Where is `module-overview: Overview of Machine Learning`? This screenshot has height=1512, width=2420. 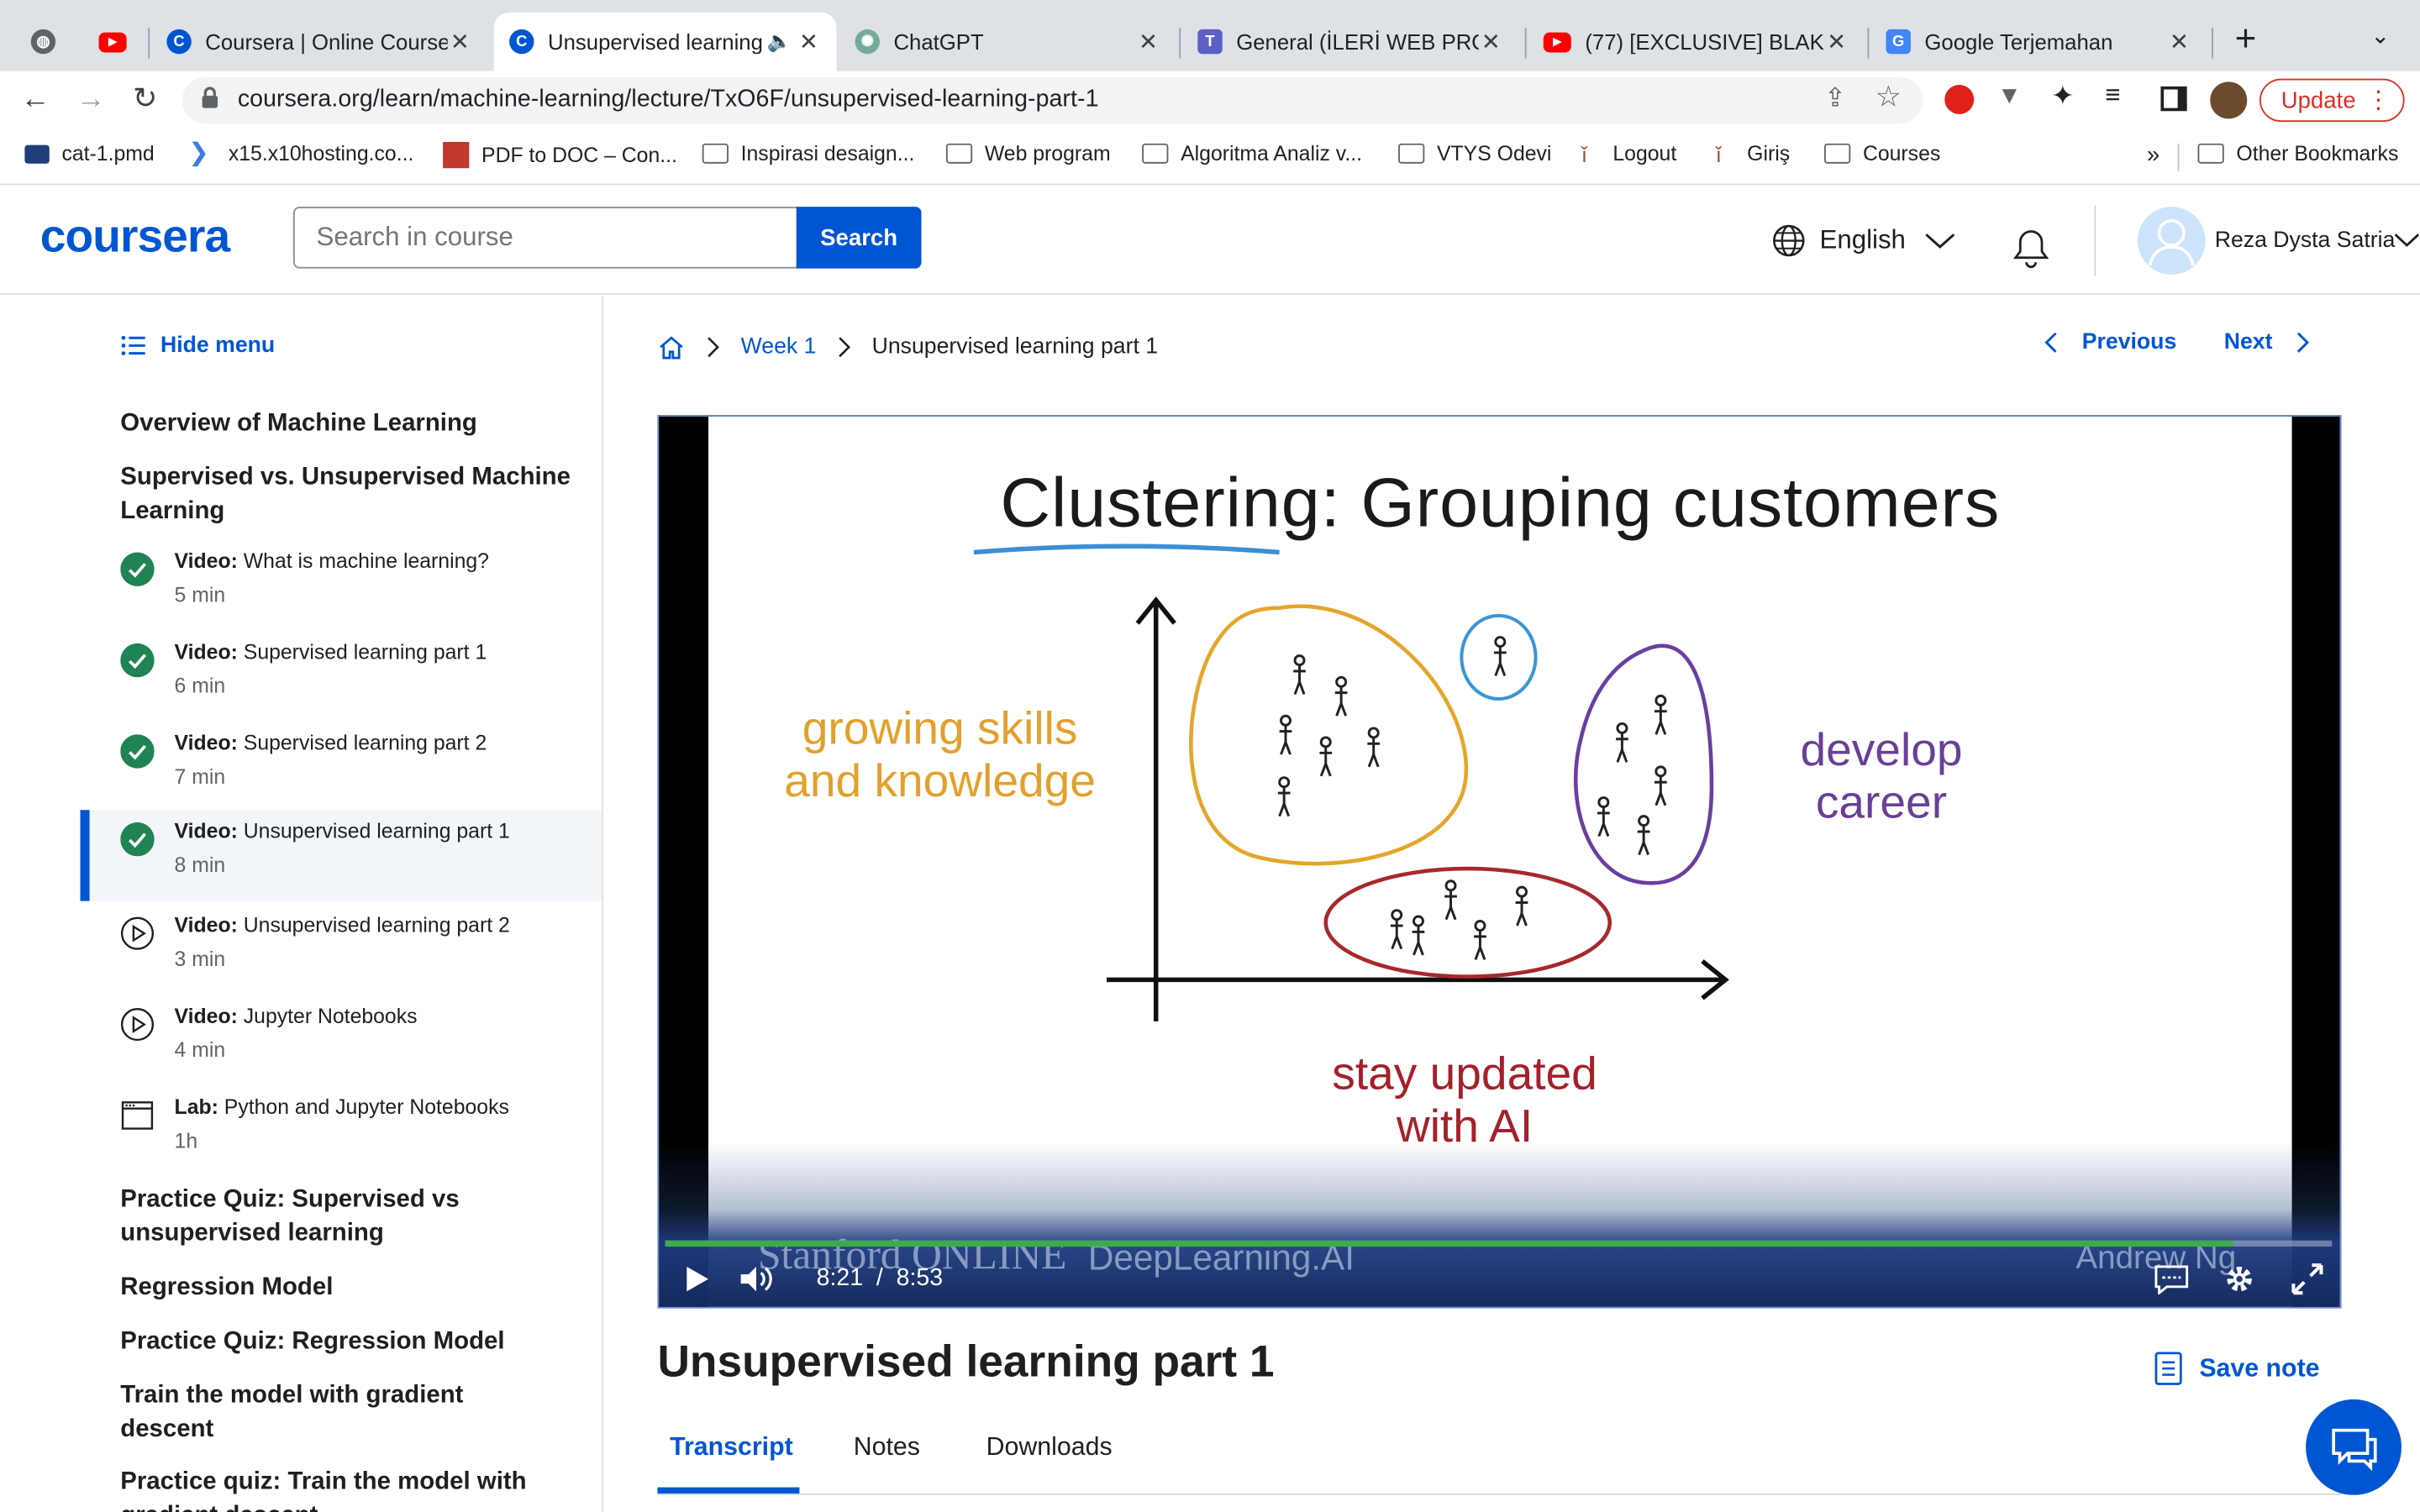 module-overview: Overview of Machine Learning is located at coordinates (352, 424).